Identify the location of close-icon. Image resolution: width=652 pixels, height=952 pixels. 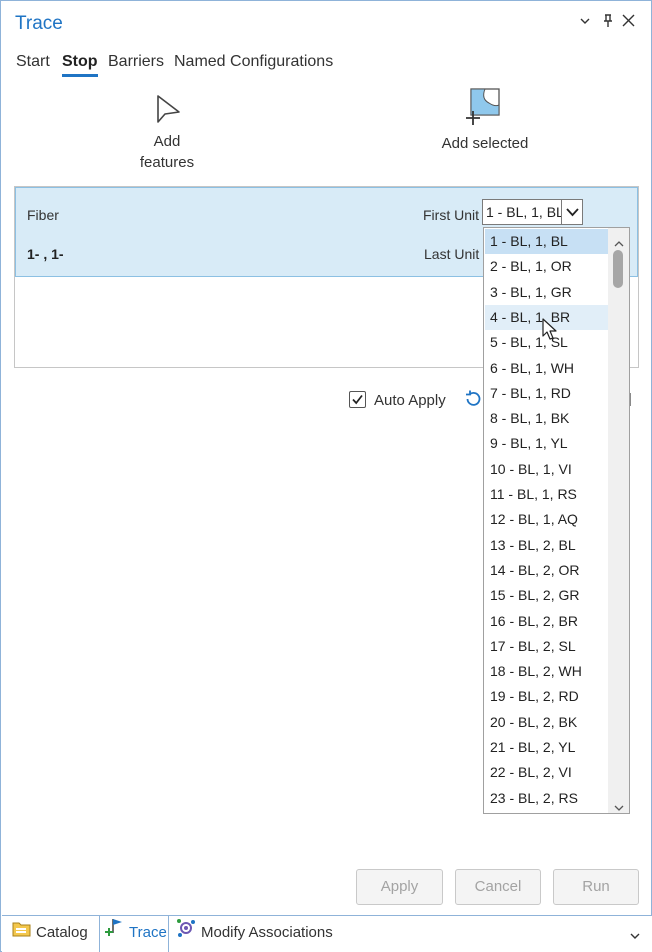
(628, 22).